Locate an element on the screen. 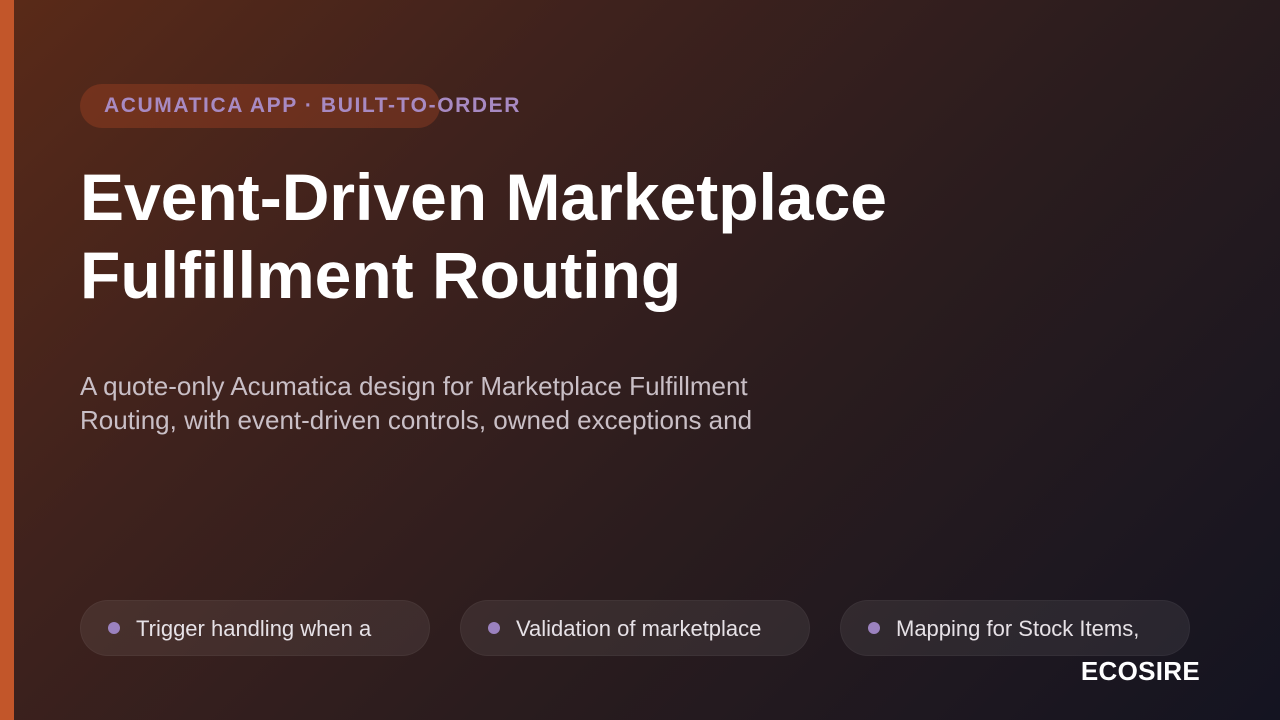 The height and width of the screenshot is (720, 1280). feature-chip-label: Validation of marketplace is located at coordinates (639, 628).